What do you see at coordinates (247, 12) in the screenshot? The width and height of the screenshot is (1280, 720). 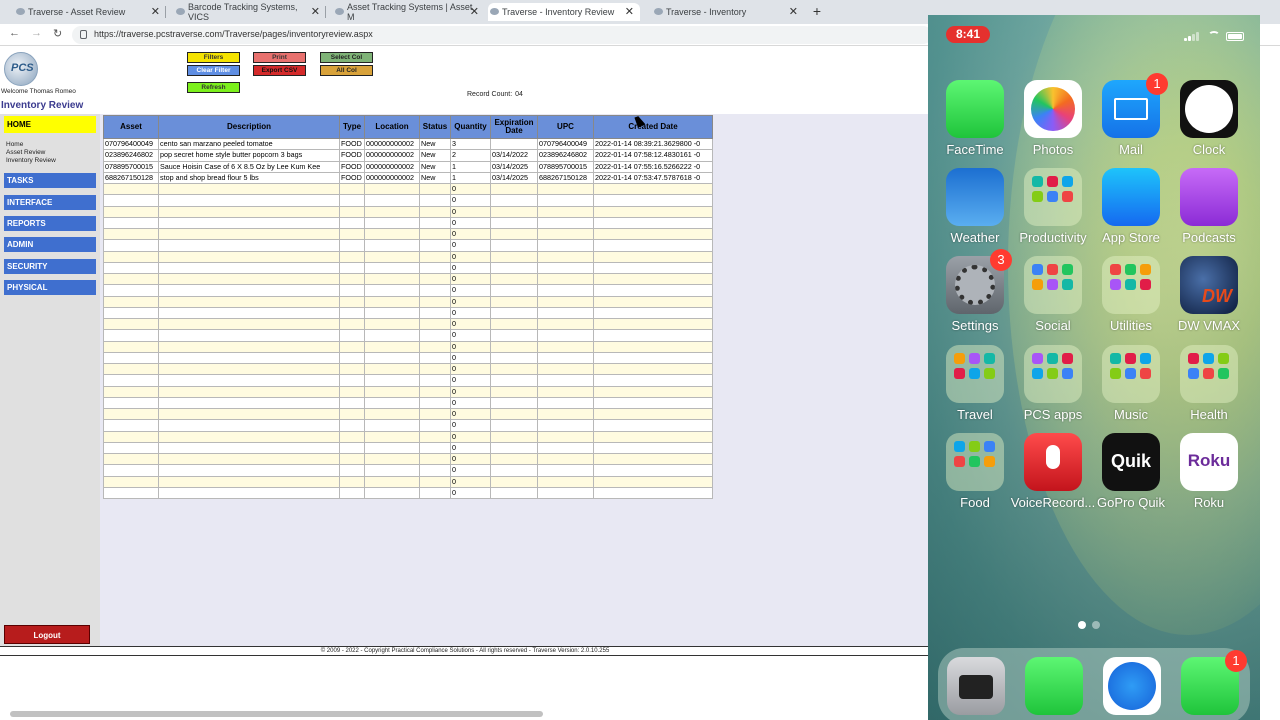 I see `tab-barcode-tracking: Barcode Tracking Systems, VICS ✕` at bounding box center [247, 12].